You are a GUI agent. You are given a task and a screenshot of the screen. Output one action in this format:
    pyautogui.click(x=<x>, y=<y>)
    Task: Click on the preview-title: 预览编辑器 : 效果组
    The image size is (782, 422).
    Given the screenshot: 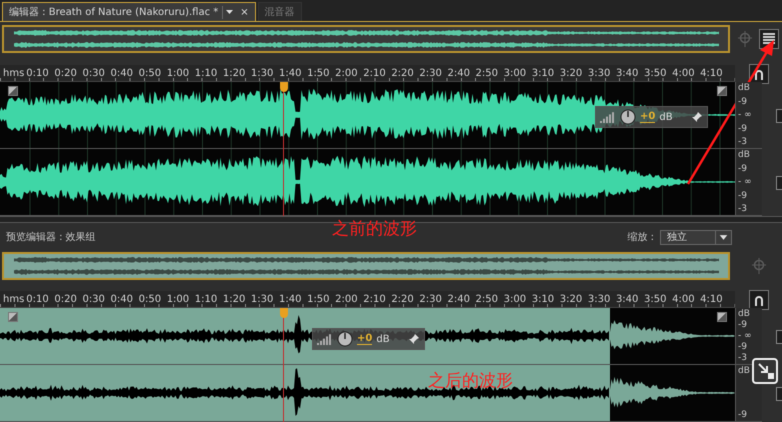 What is the action you would take?
    pyautogui.click(x=51, y=237)
    